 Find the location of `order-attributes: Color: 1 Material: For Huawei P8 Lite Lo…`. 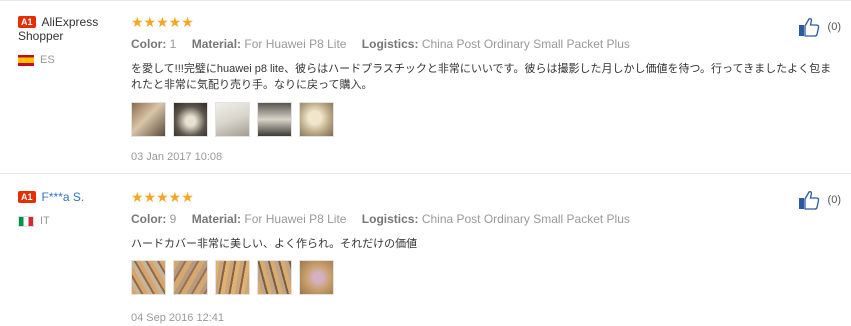

order-attributes: Color: 1 Material: For Huawei P8 Lite Lo… is located at coordinates (456, 44).